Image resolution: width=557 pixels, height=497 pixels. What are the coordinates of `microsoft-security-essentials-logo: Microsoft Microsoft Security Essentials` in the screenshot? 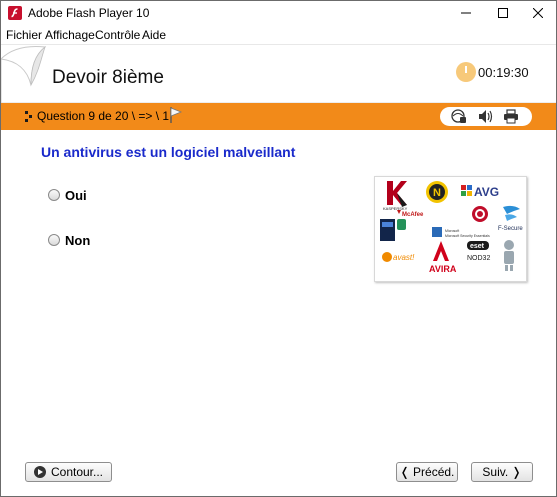 It's located at (461, 232).